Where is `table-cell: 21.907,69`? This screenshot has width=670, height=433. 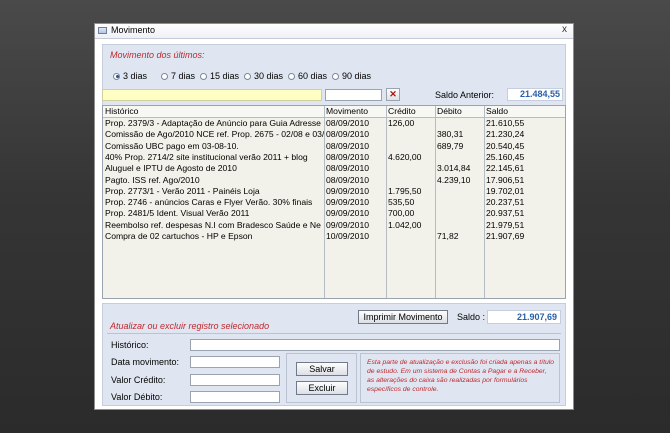 table-cell: 21.907,69 is located at coordinates (524, 236).